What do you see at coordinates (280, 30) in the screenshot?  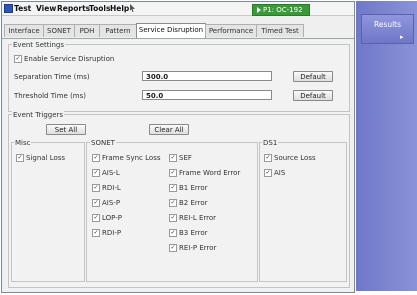 I see `tab-timed-test: Timed Test` at bounding box center [280, 30].